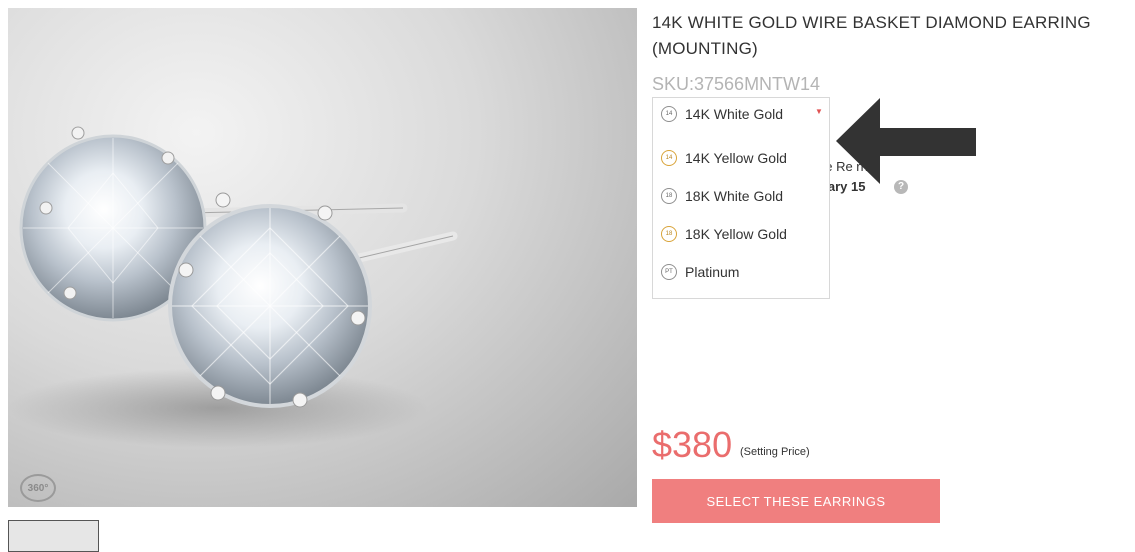 This screenshot has width=1135, height=552. I want to click on thumbnail-image, so click(53, 536).